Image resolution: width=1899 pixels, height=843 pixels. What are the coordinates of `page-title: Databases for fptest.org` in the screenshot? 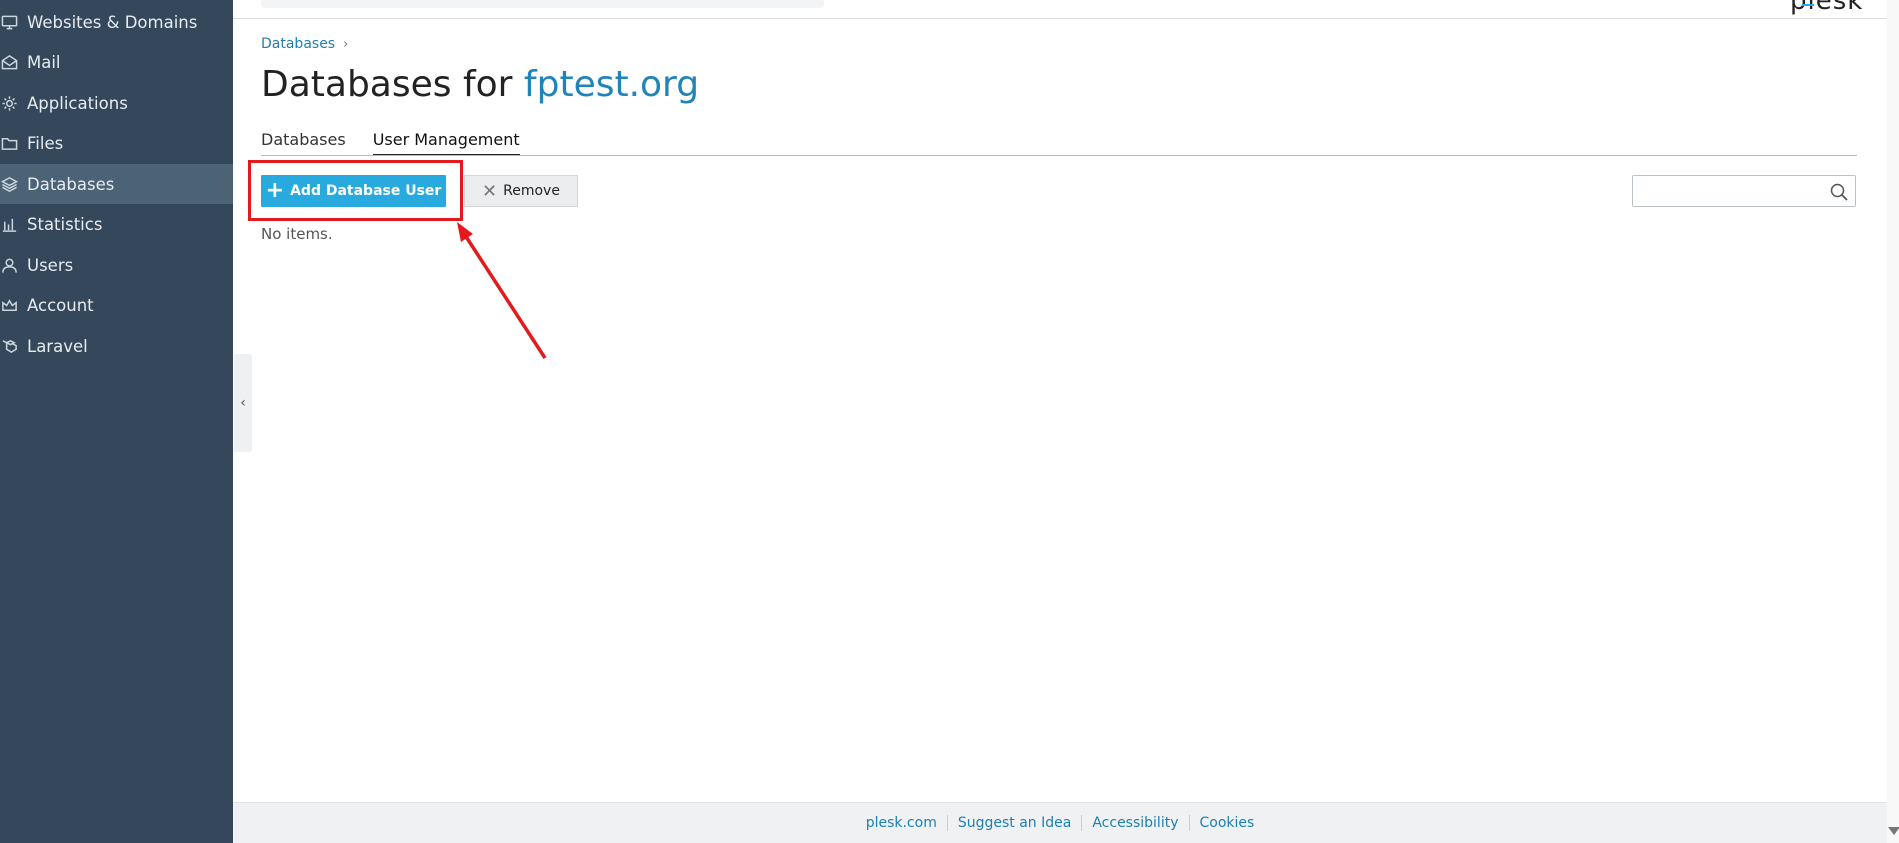 It's located at (480, 84).